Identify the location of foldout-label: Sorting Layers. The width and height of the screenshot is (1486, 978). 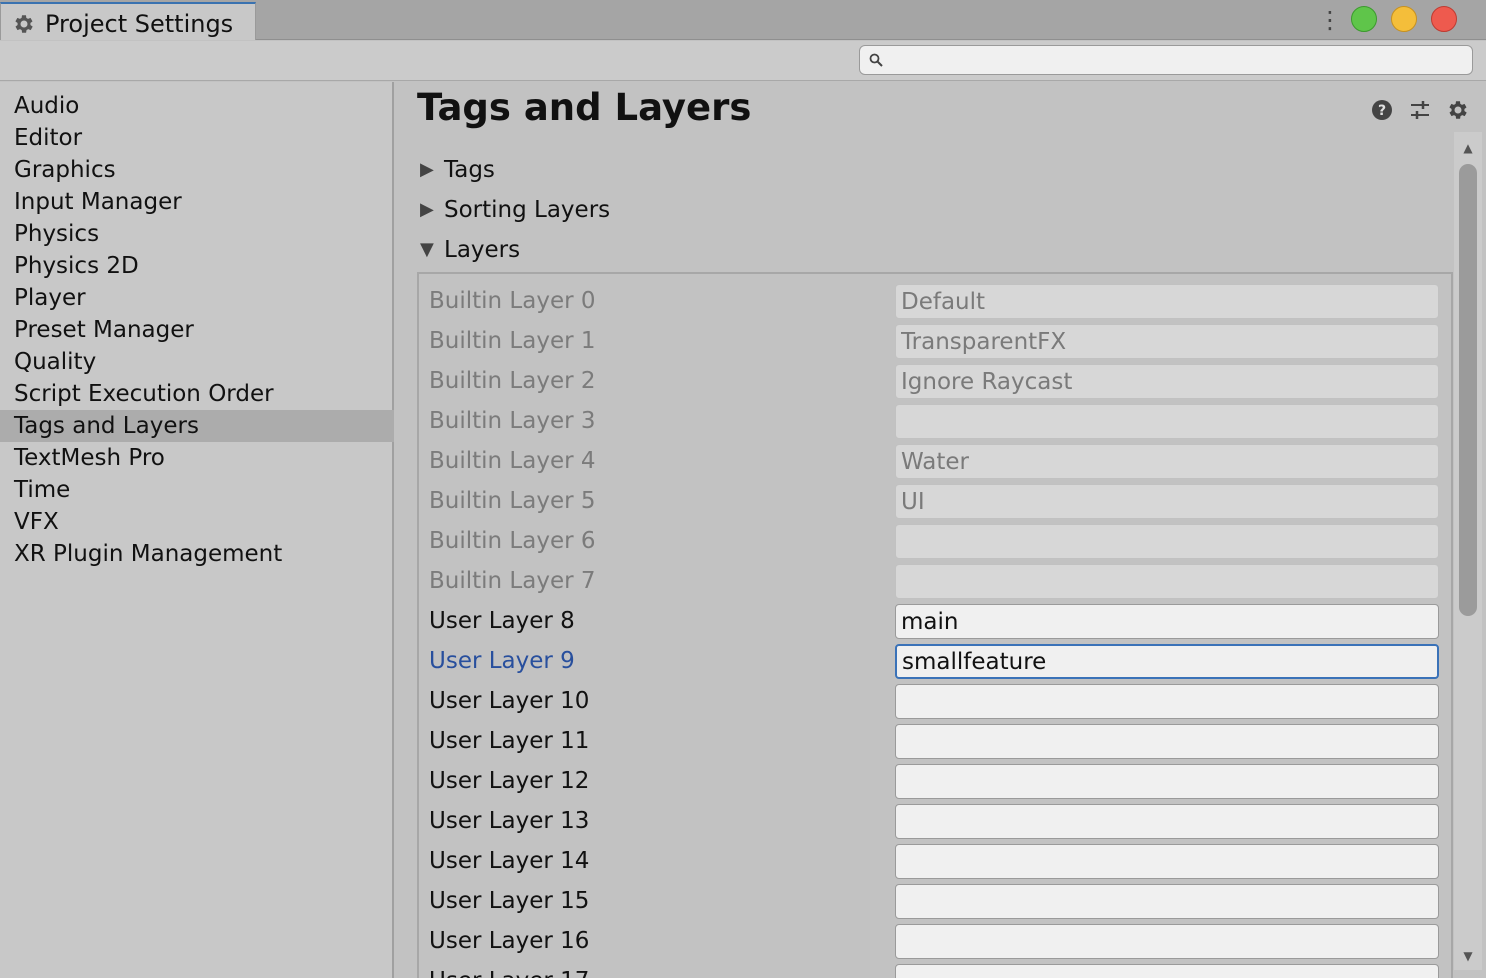
(527, 210).